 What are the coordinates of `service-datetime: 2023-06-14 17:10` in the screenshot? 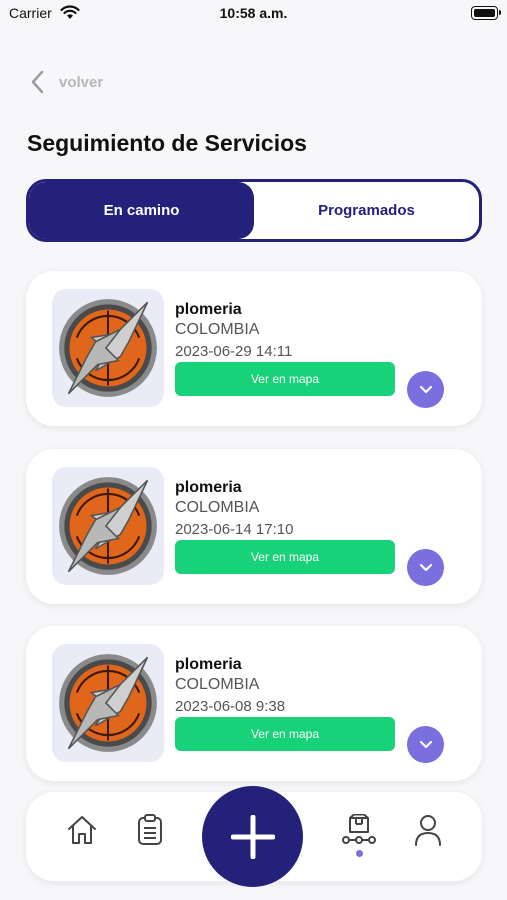 It's located at (234, 529).